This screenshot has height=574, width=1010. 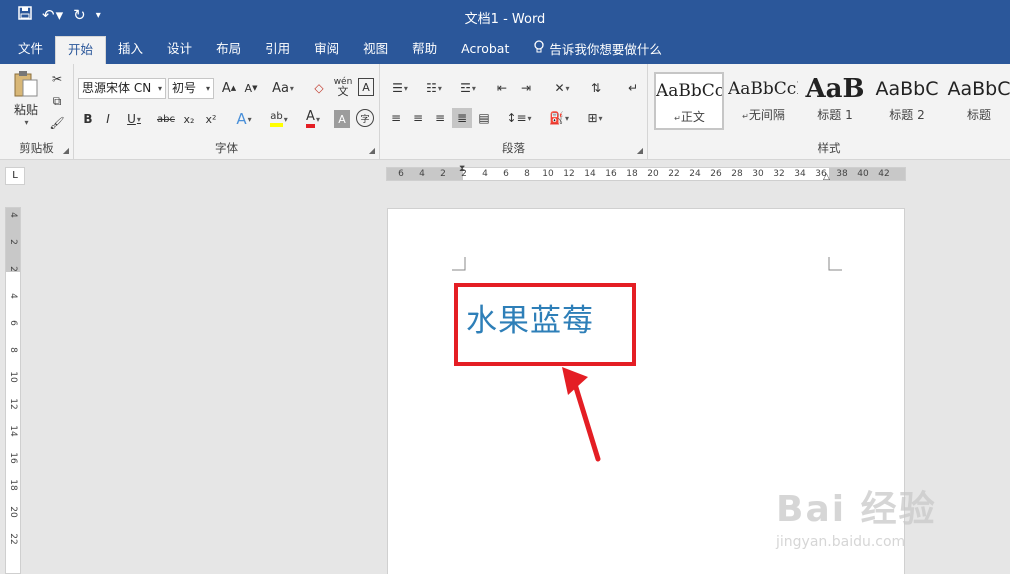 I want to click on font-size-dropdown: 初号 ▾, so click(x=191, y=88).